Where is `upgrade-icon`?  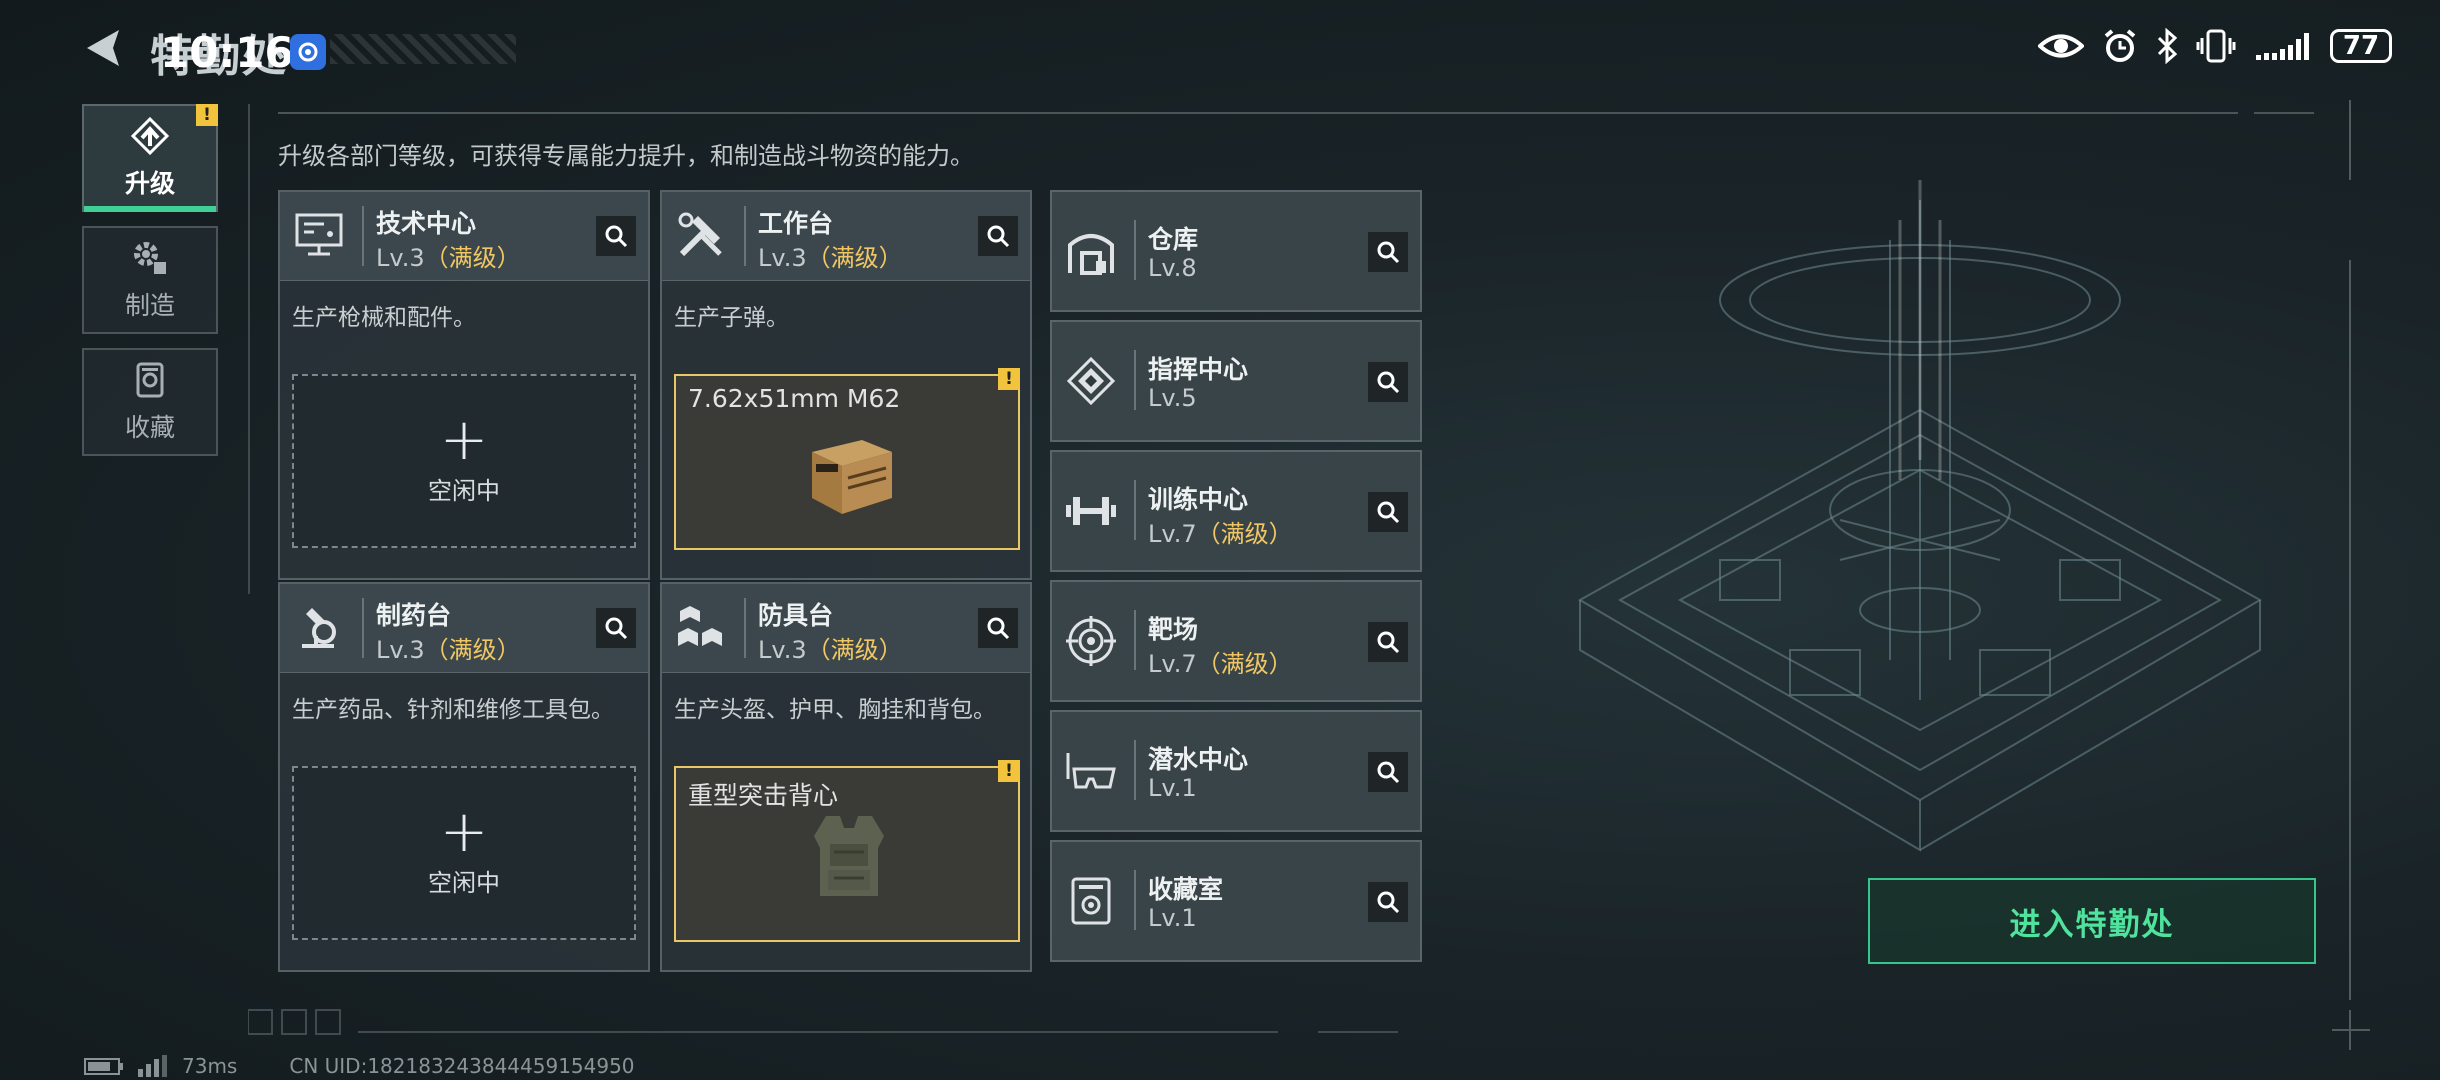 upgrade-icon is located at coordinates (150, 136).